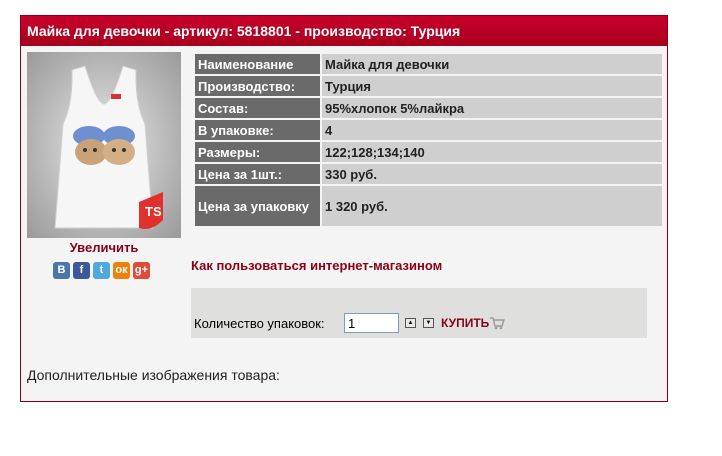  What do you see at coordinates (121, 270) in the screenshot?
I see `odnoklassniki-icon: ок` at bounding box center [121, 270].